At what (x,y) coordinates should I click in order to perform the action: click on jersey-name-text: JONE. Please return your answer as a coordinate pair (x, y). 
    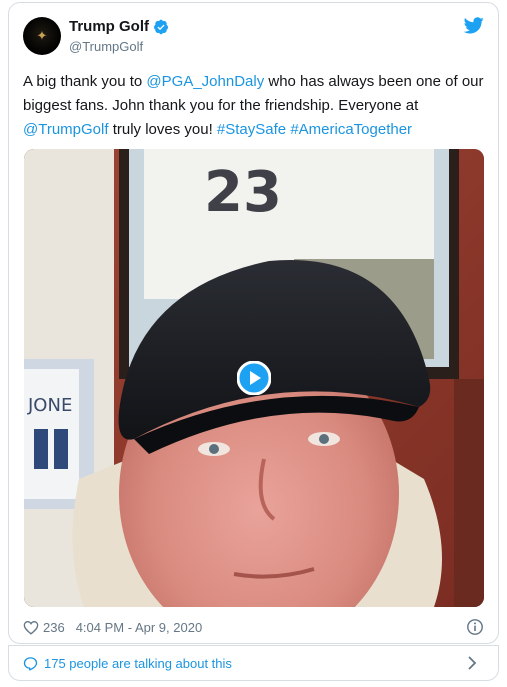
    Looking at the image, I should click on (49, 405).